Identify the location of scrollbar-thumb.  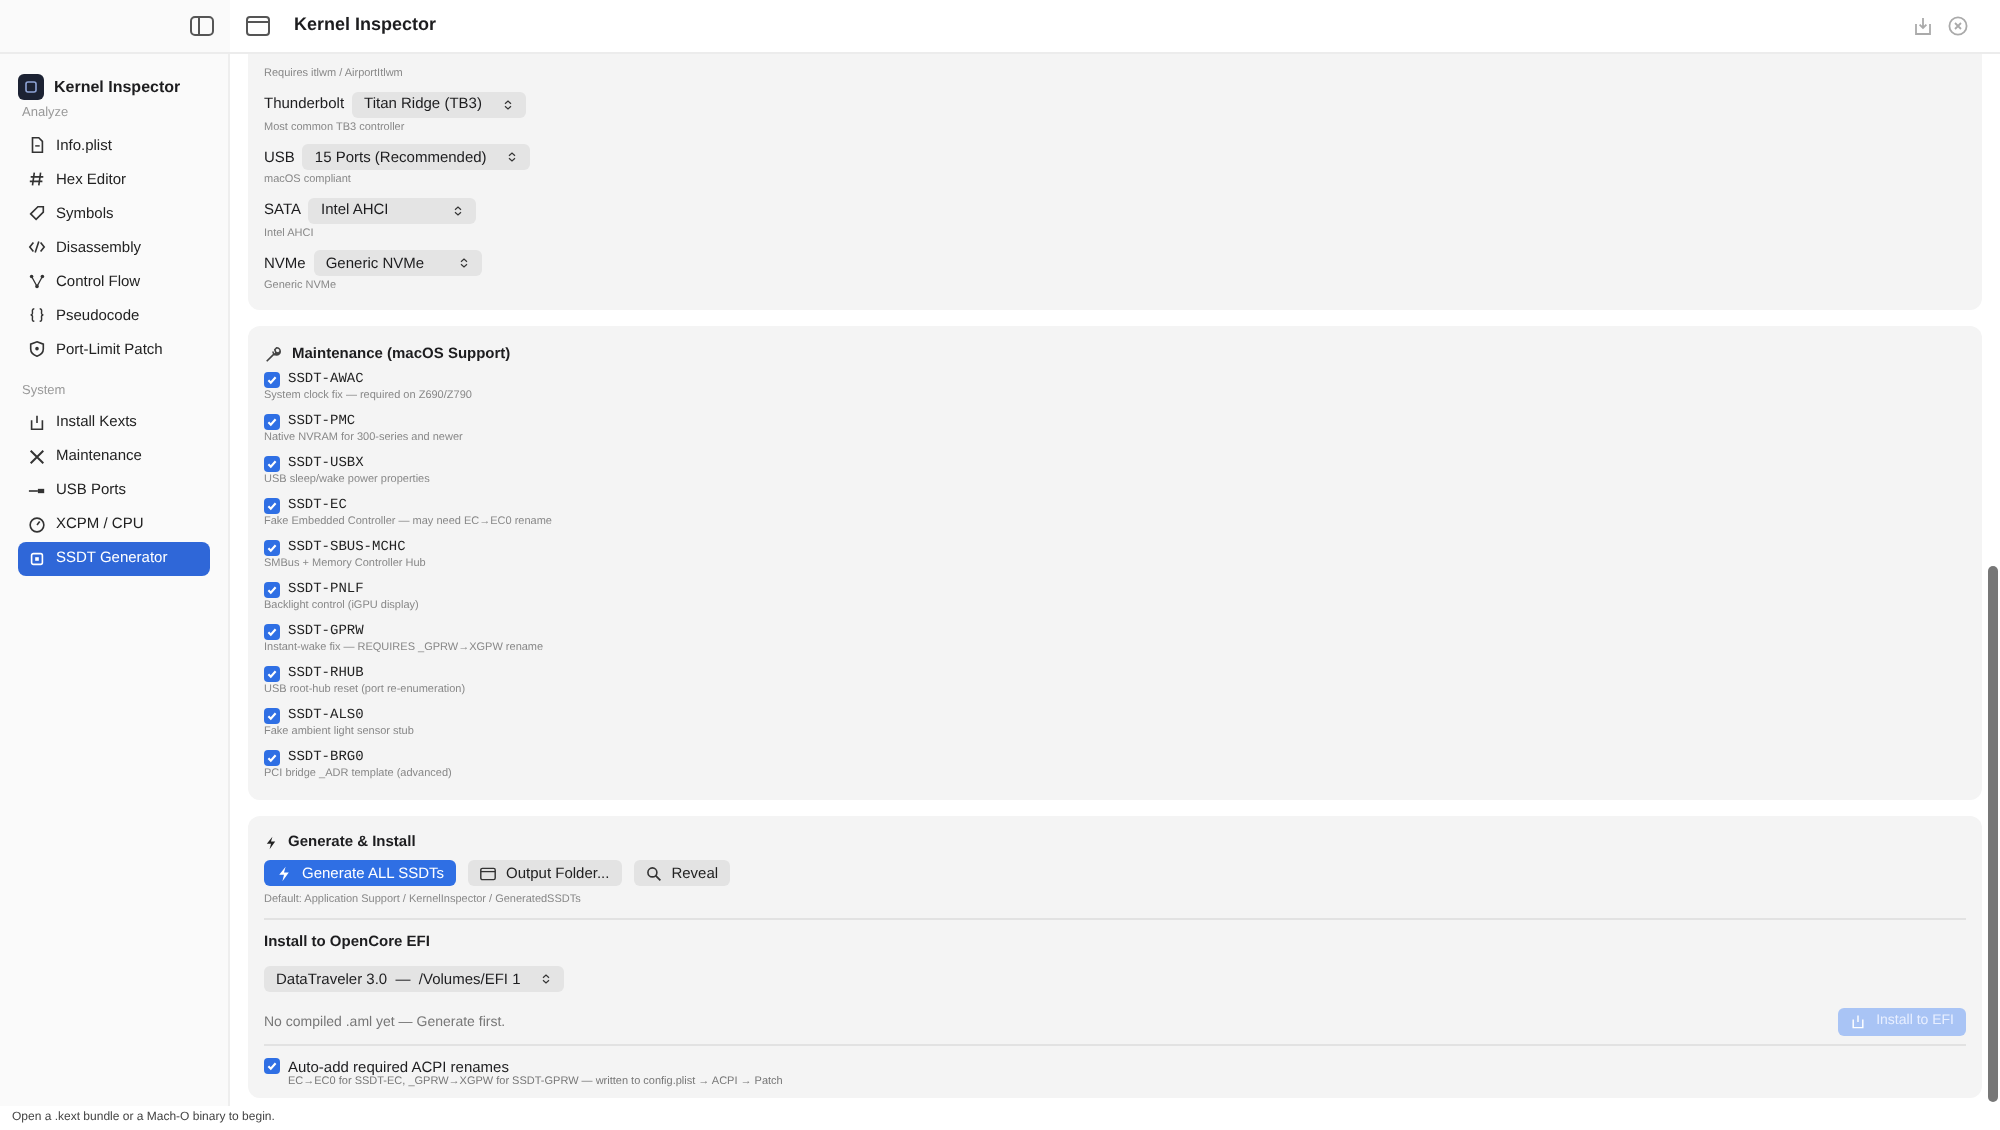
(1993, 834).